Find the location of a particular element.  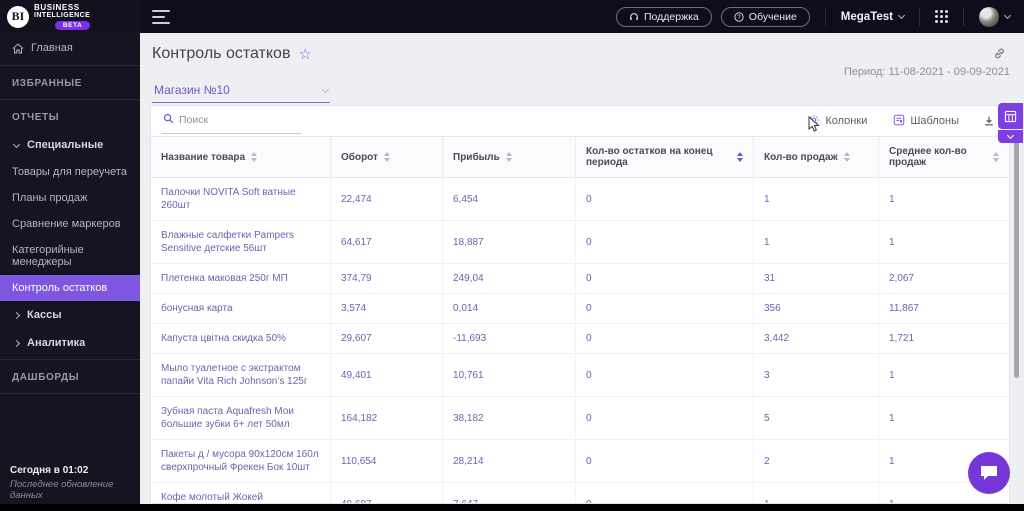

templates-button: Шаблоны is located at coordinates (926, 121).